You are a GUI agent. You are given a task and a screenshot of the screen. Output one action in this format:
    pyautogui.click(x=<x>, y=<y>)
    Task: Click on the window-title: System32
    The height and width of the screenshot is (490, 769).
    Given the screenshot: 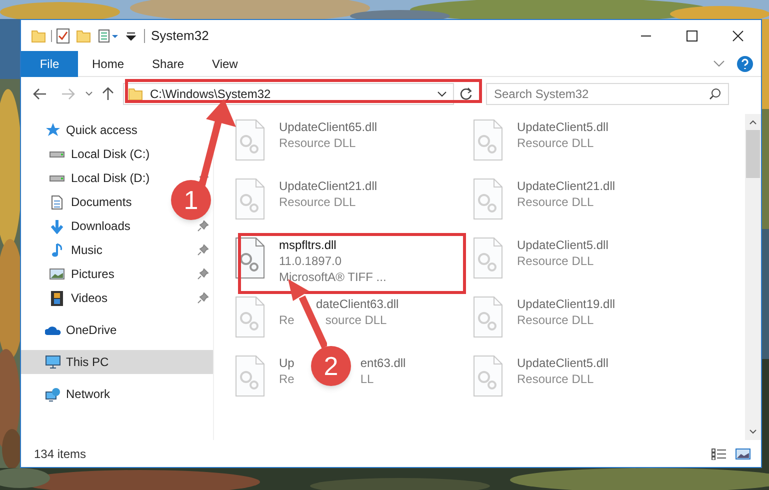 What is the action you would take?
    pyautogui.click(x=180, y=35)
    